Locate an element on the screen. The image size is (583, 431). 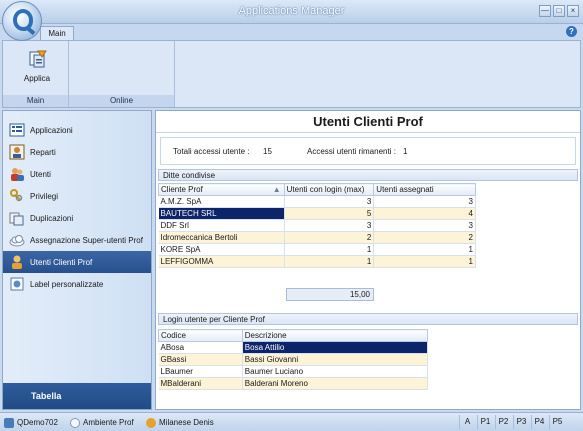
departments-icon is located at coordinates (17, 152).